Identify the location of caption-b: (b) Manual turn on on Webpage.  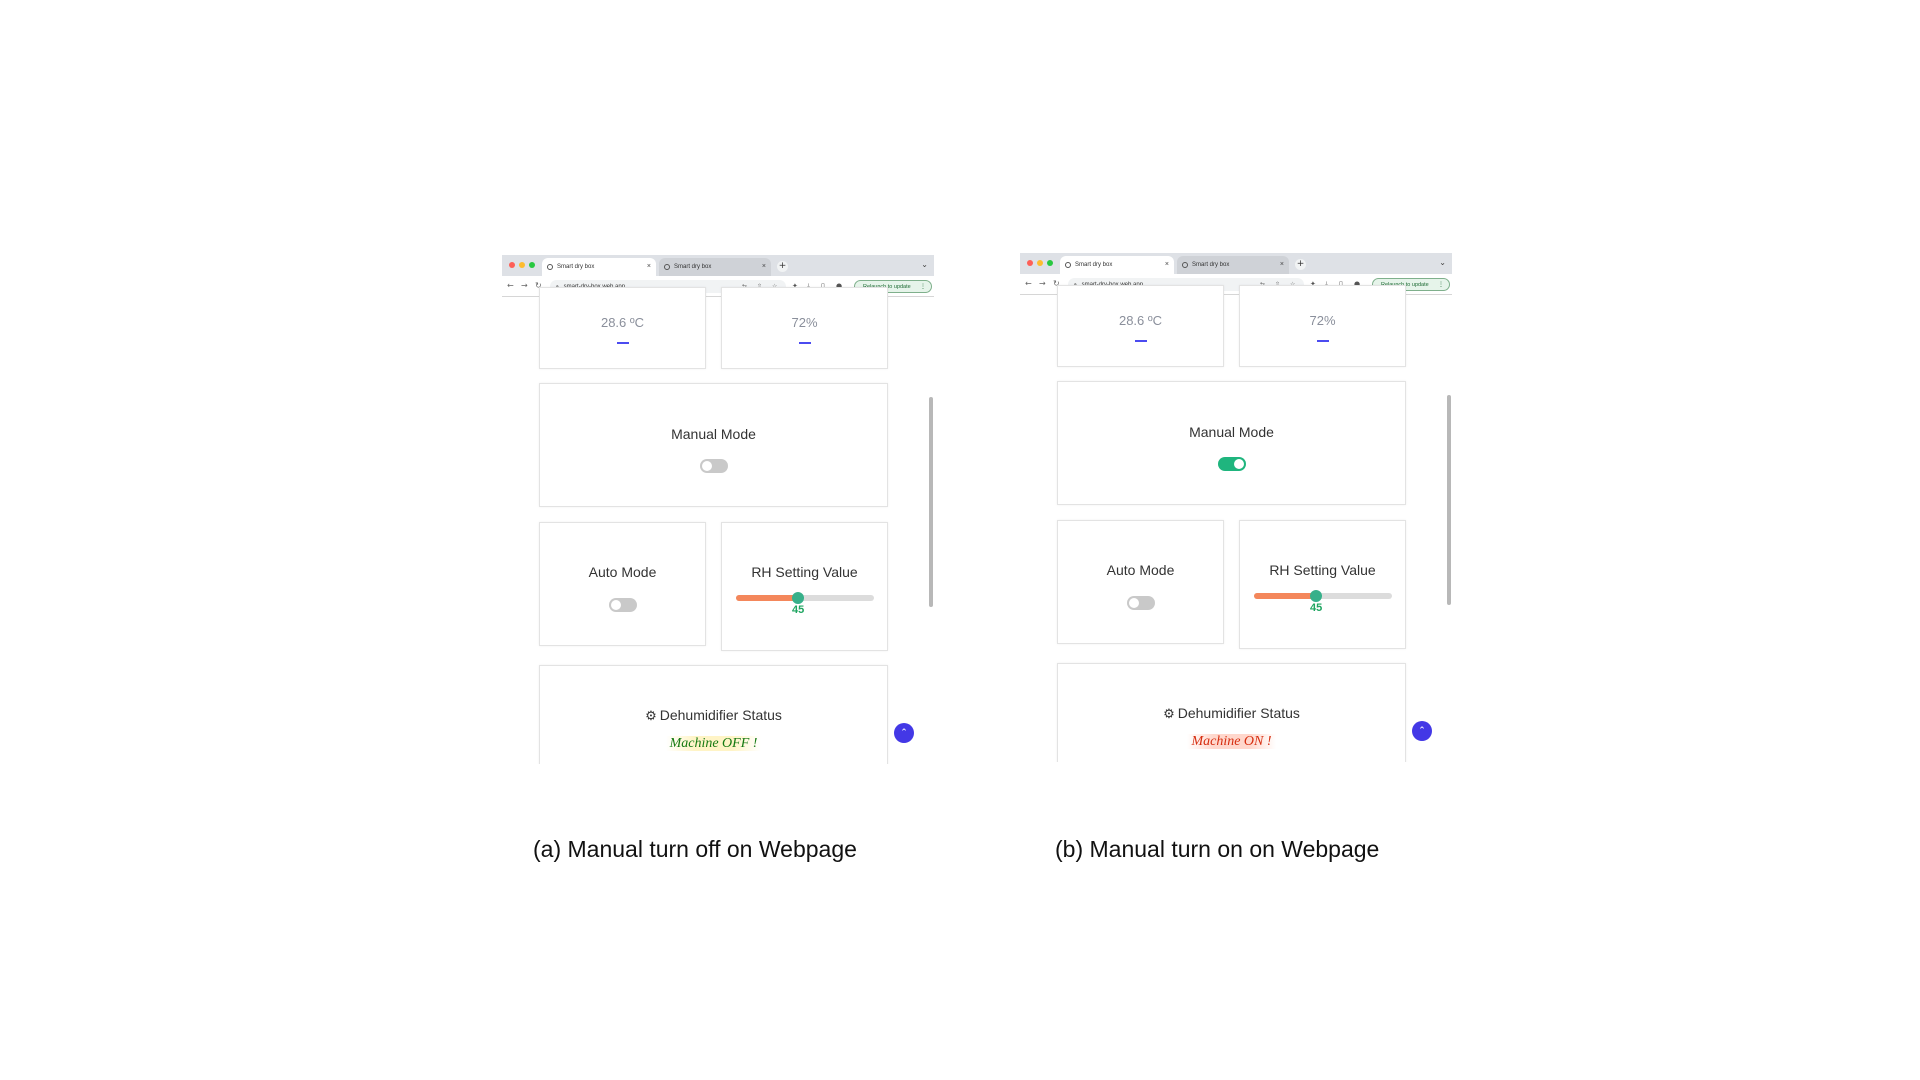
(1217, 849).